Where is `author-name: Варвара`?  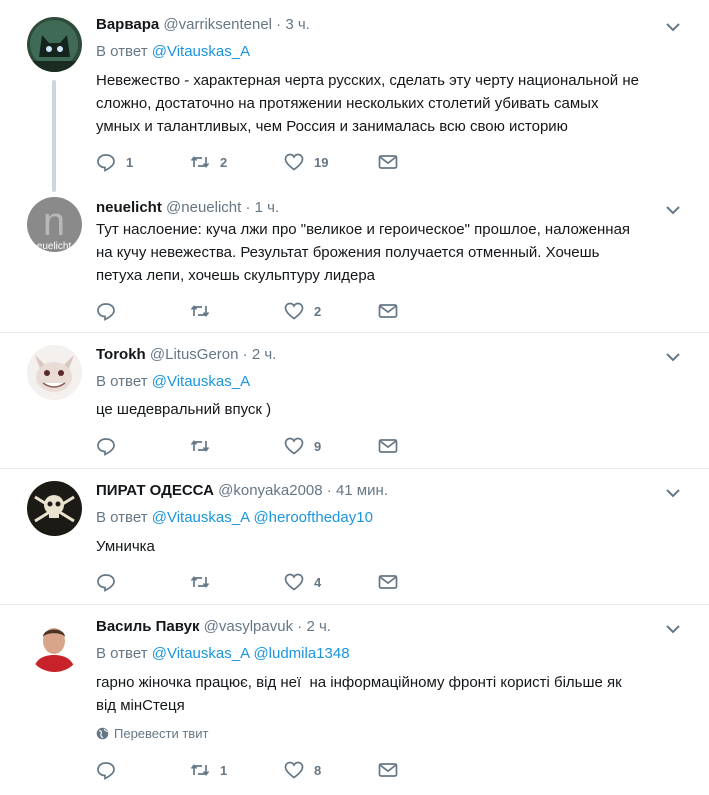
author-name: Варвара is located at coordinates (127, 24).